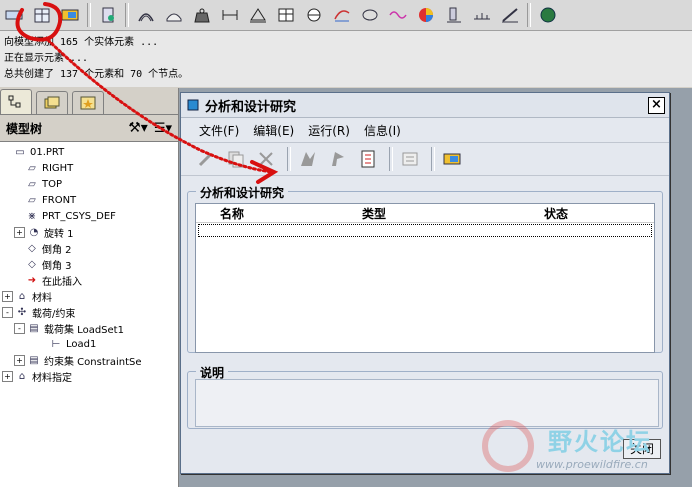 This screenshot has height=487, width=692. I want to click on message-line: 总共创建了 137 个元素和 70 个节点。, so click(96, 74).